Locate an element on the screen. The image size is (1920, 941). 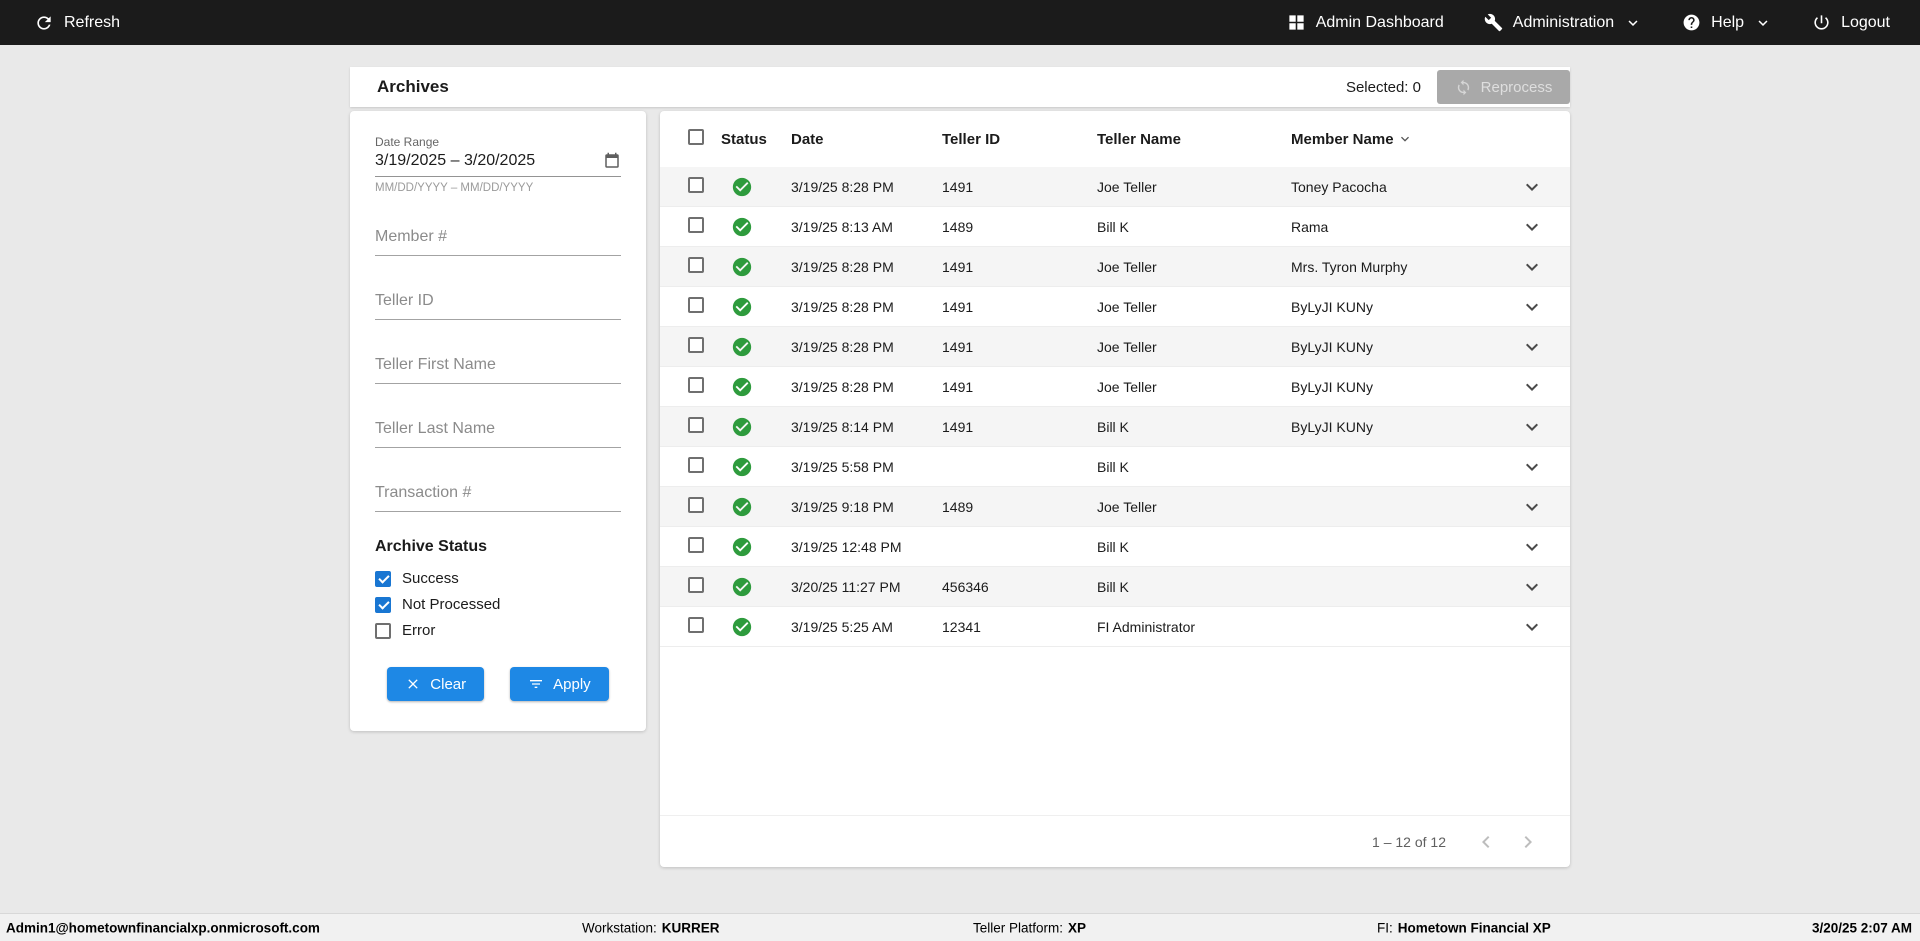
archive-status-option: Not Processed is located at coordinates (498, 604).